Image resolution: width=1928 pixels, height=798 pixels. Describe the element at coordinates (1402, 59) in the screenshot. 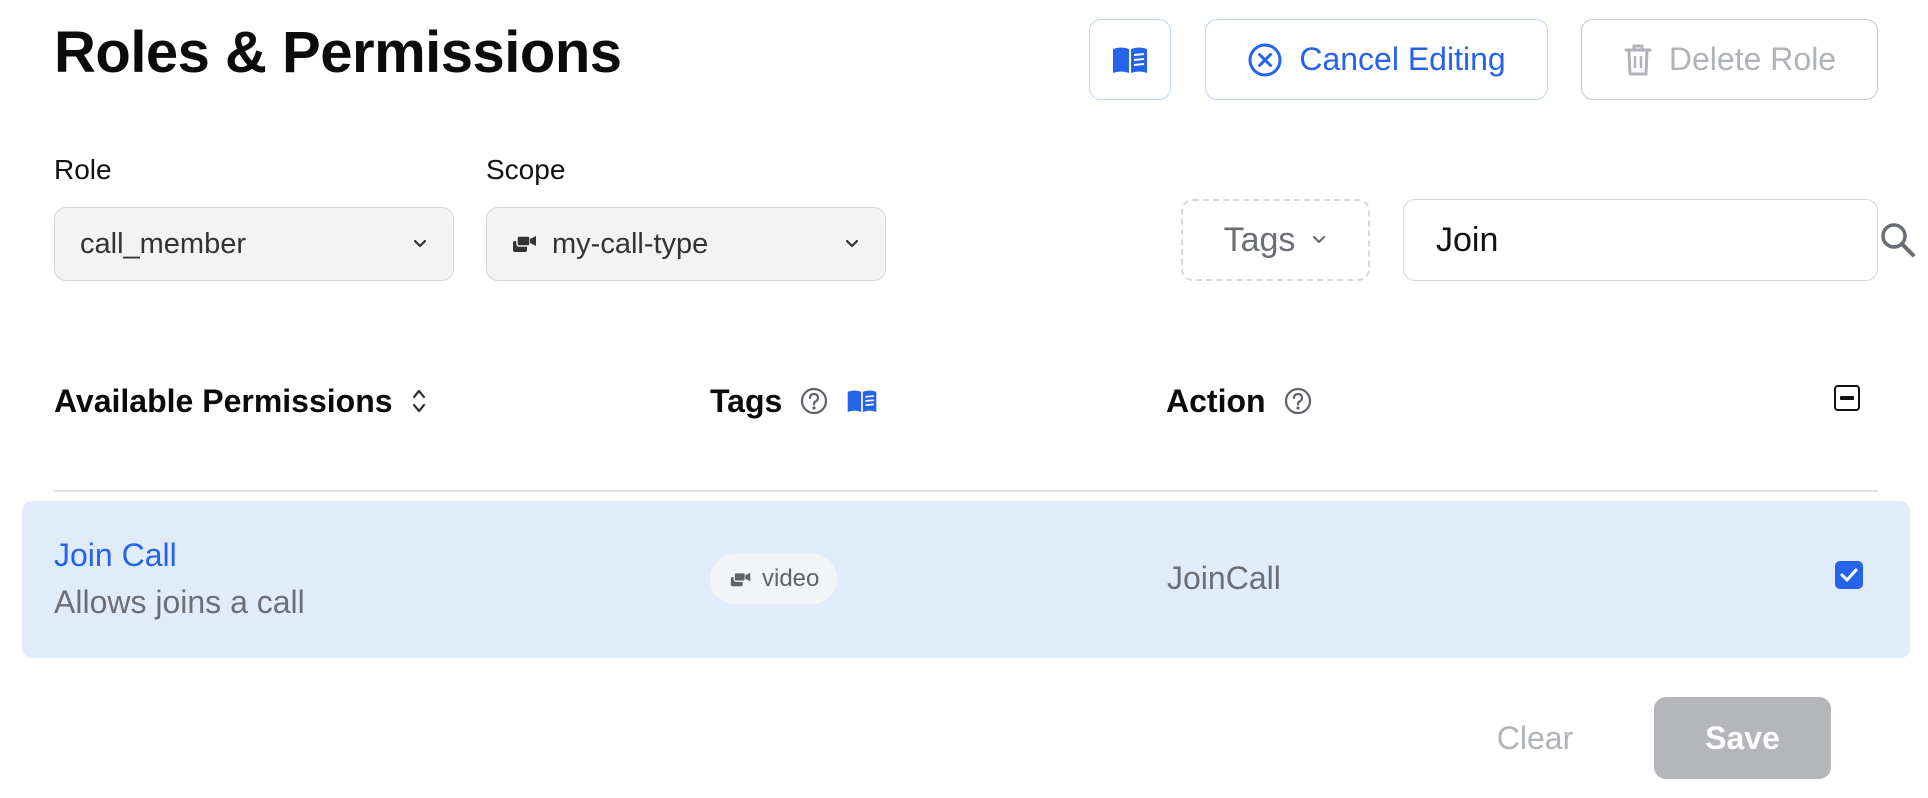

I see `cancel-editing-label: Cancel Editing` at that location.